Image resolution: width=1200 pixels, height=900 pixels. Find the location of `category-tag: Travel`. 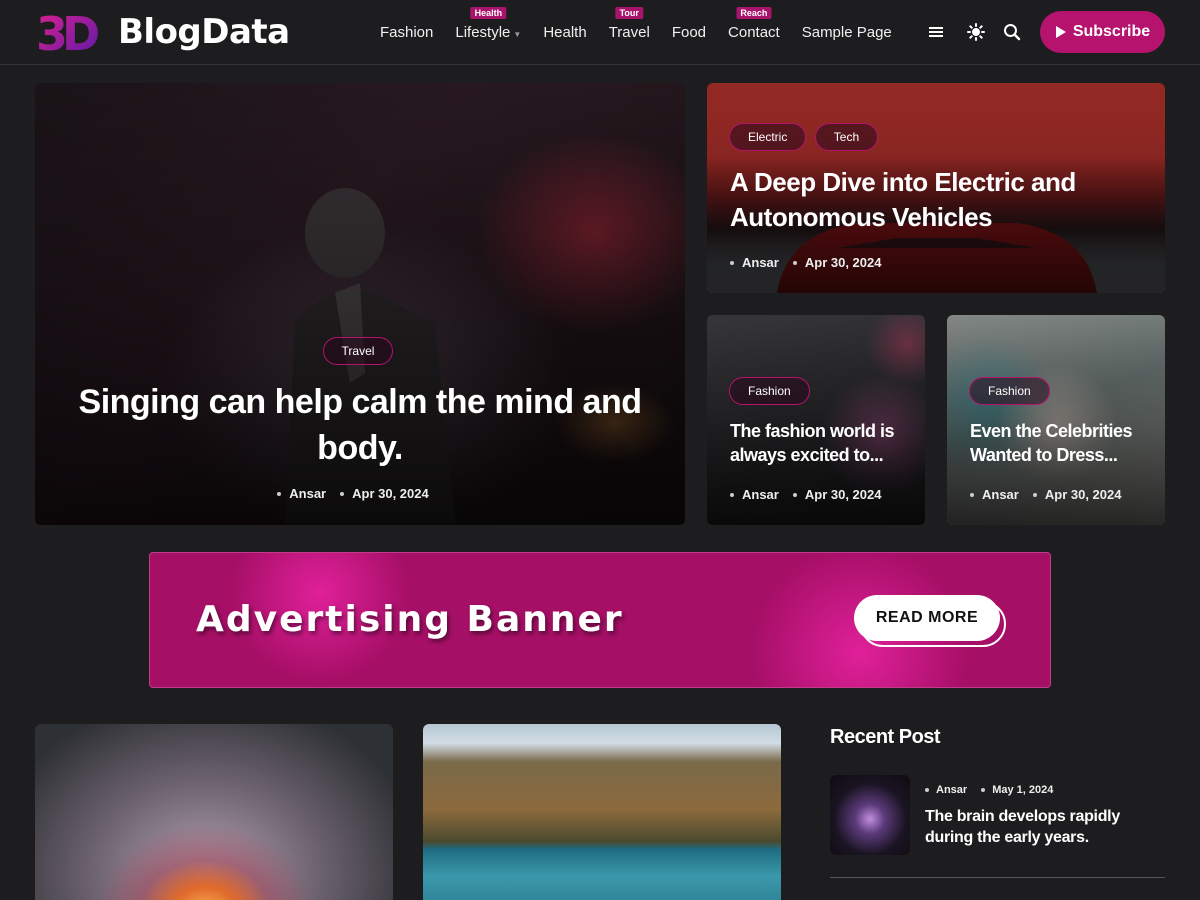

category-tag: Travel is located at coordinates (358, 351).